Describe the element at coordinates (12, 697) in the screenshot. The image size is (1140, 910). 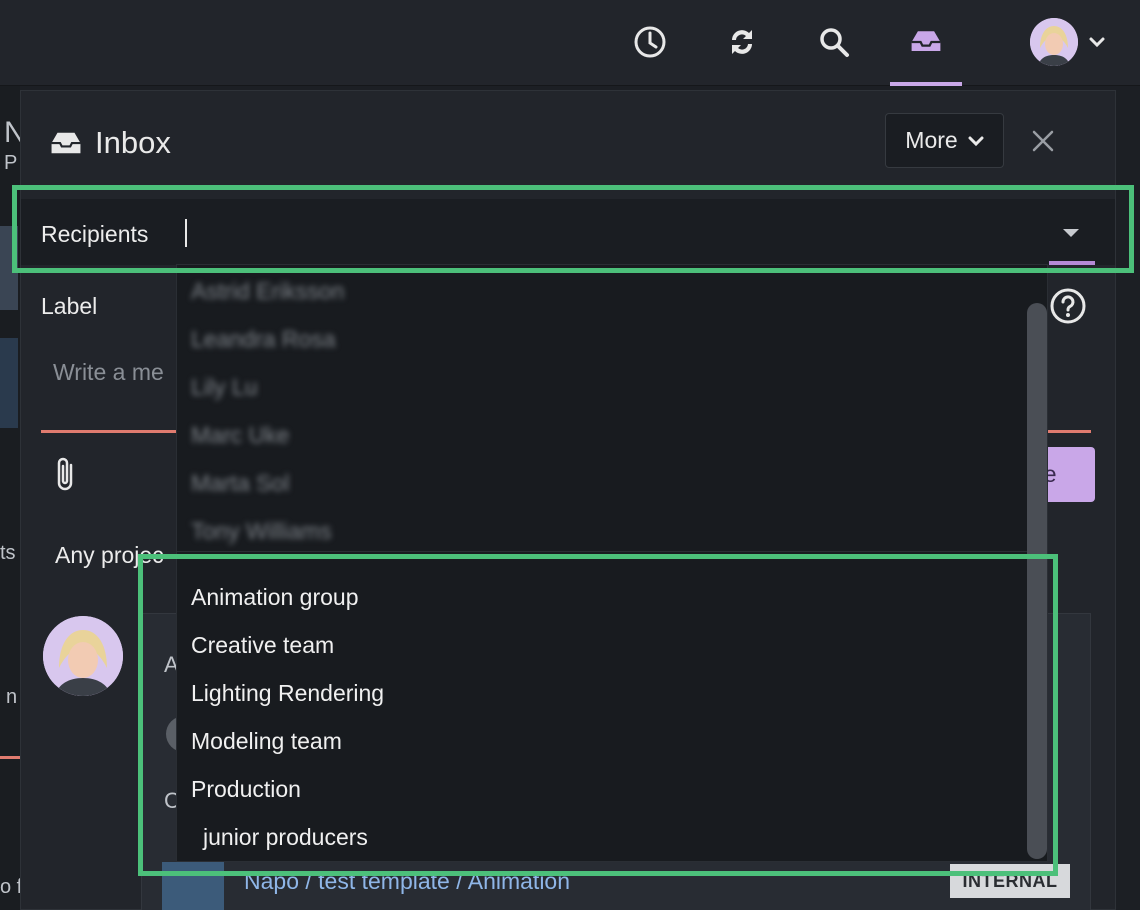
I see `background-text: n` at that location.